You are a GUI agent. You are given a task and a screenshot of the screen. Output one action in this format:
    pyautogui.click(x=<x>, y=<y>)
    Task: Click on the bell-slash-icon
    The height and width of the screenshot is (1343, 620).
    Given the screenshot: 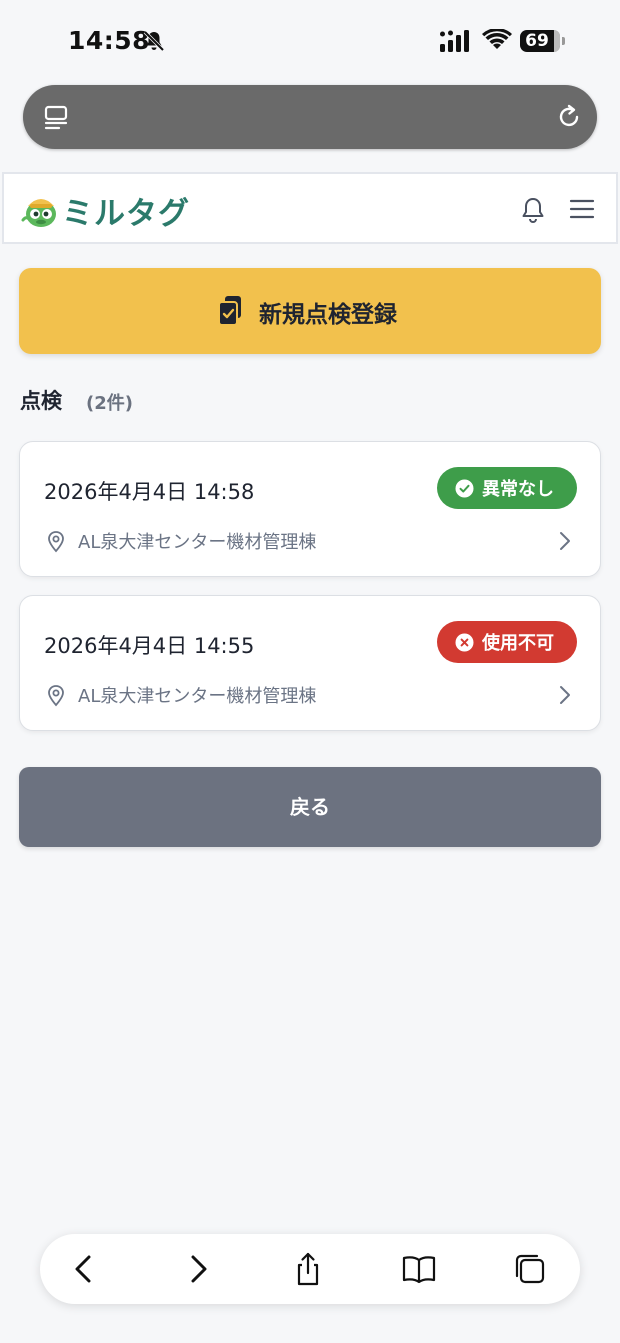 What is the action you would take?
    pyautogui.click(x=154, y=41)
    